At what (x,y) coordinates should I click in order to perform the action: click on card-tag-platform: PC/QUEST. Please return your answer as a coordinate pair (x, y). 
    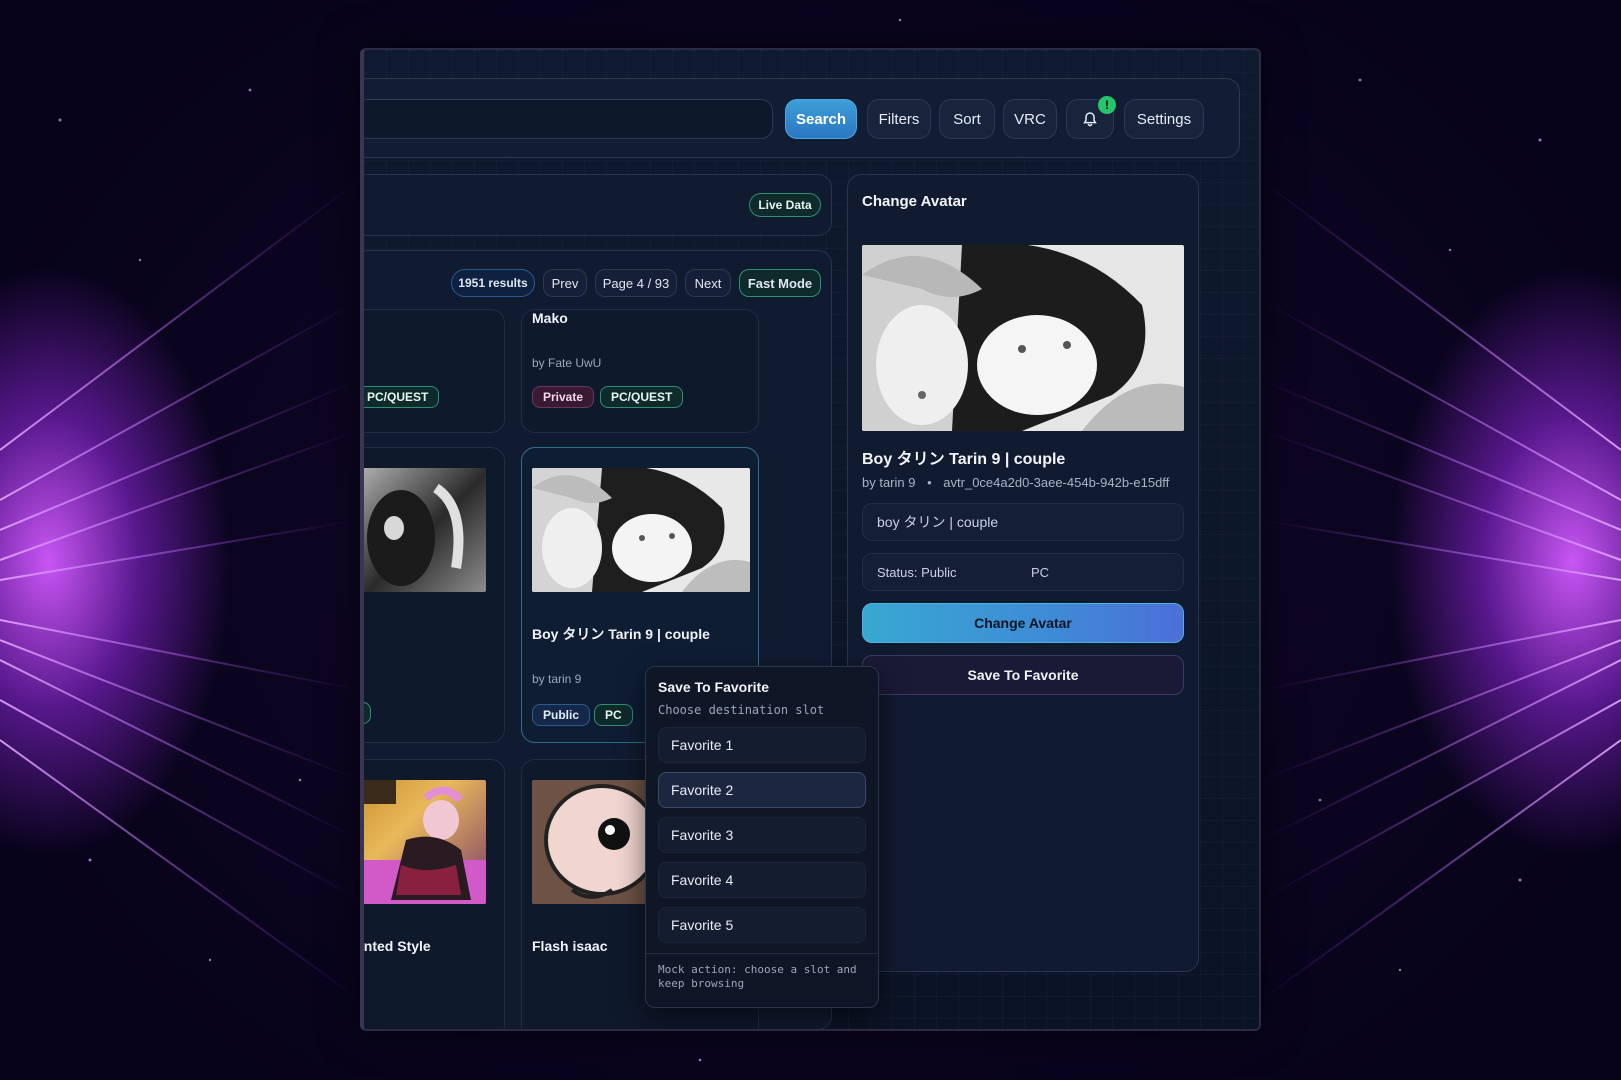
    Looking at the image, I should click on (642, 397).